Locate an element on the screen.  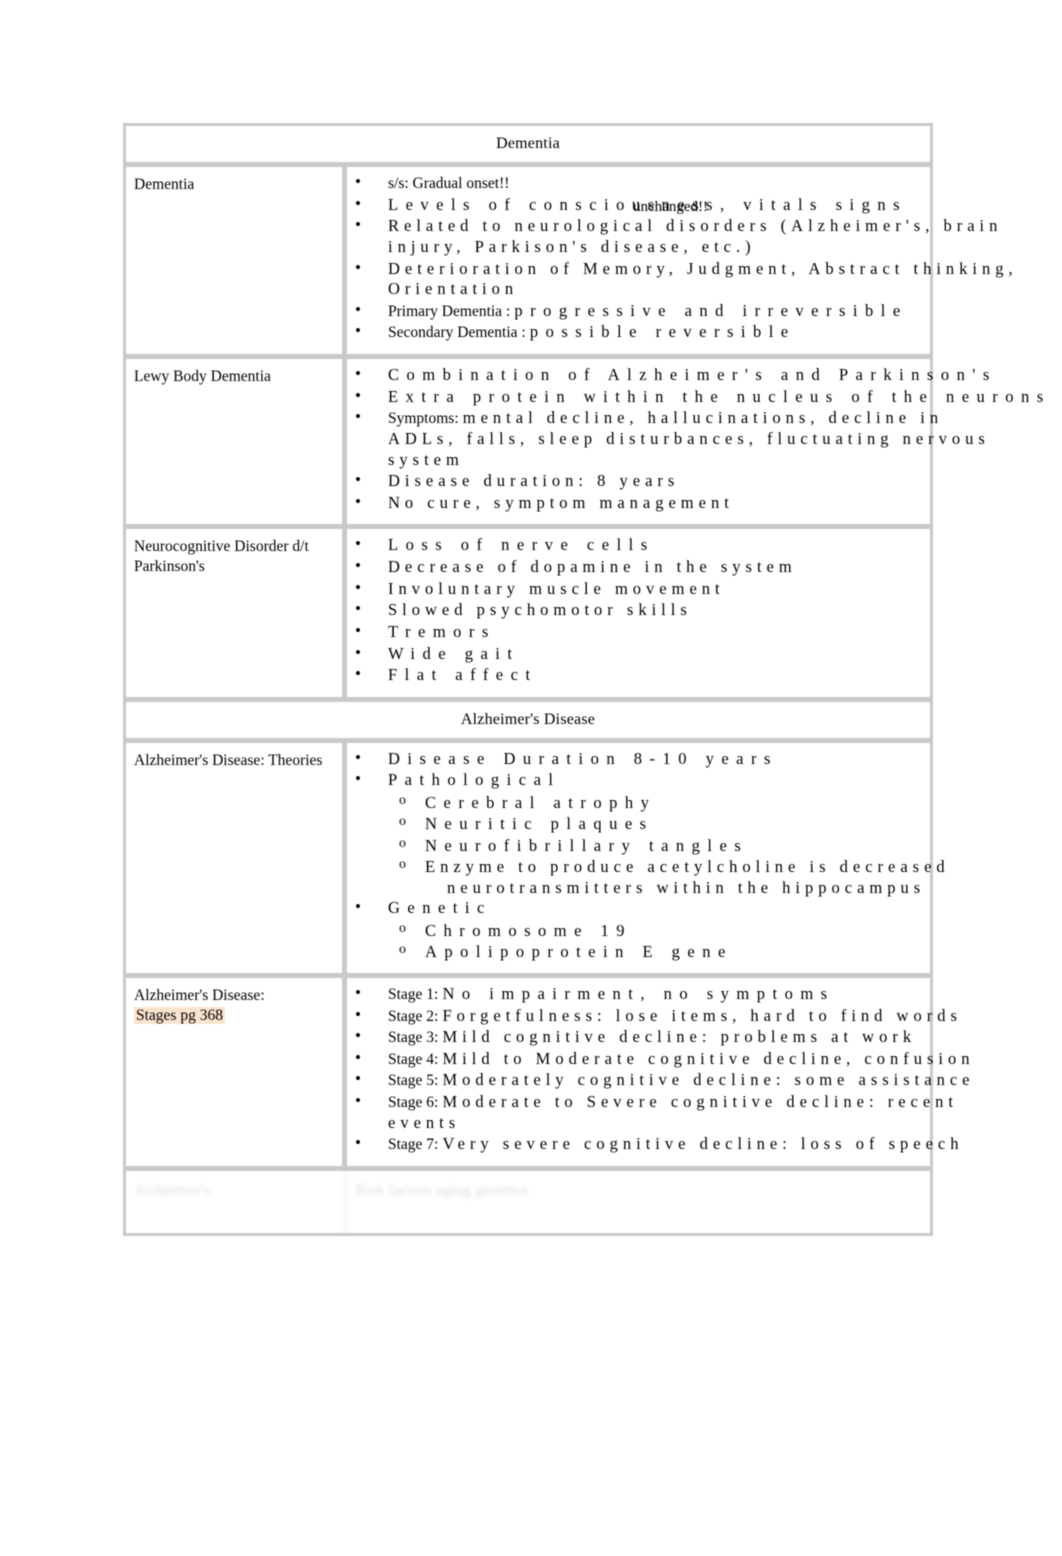
row-label-text-line1: Alzheimer's Disease: is located at coordinates (199, 995).